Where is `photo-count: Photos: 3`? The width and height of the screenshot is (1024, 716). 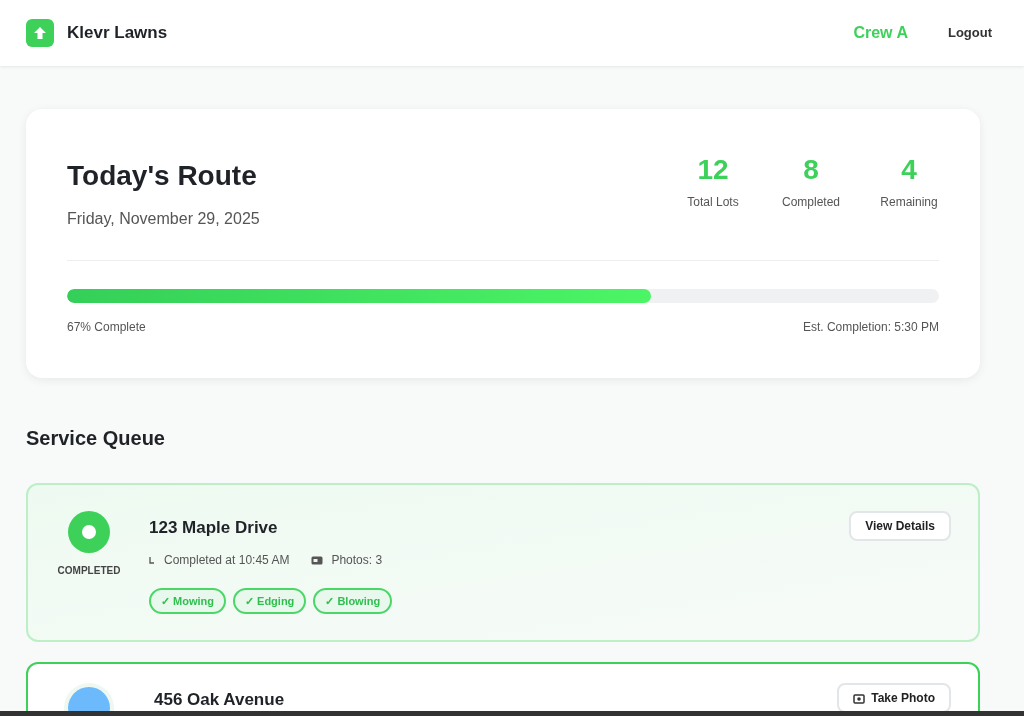 photo-count: Photos: 3 is located at coordinates (357, 560).